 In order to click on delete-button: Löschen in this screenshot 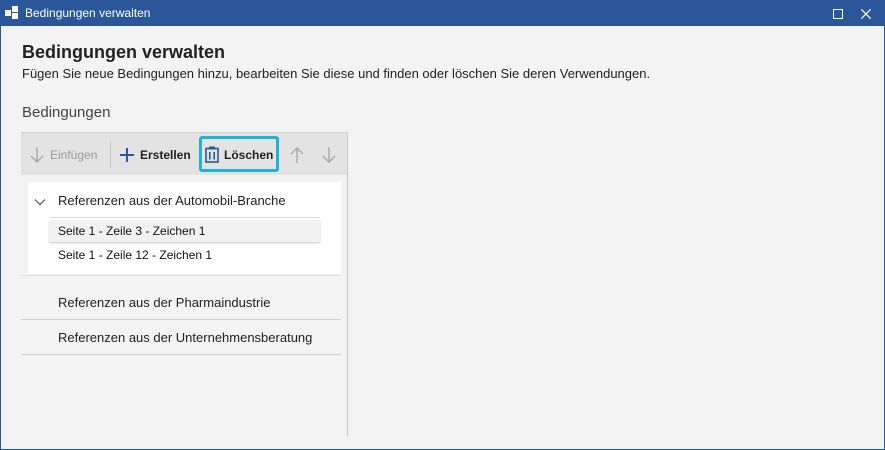, I will do `click(239, 154)`.